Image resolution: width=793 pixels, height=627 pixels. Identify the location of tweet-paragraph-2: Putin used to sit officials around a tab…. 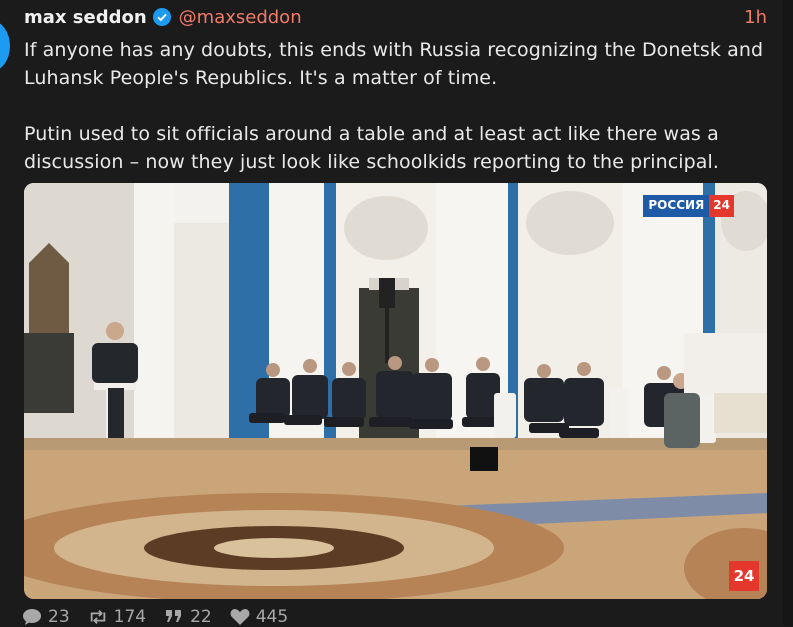
(372, 148).